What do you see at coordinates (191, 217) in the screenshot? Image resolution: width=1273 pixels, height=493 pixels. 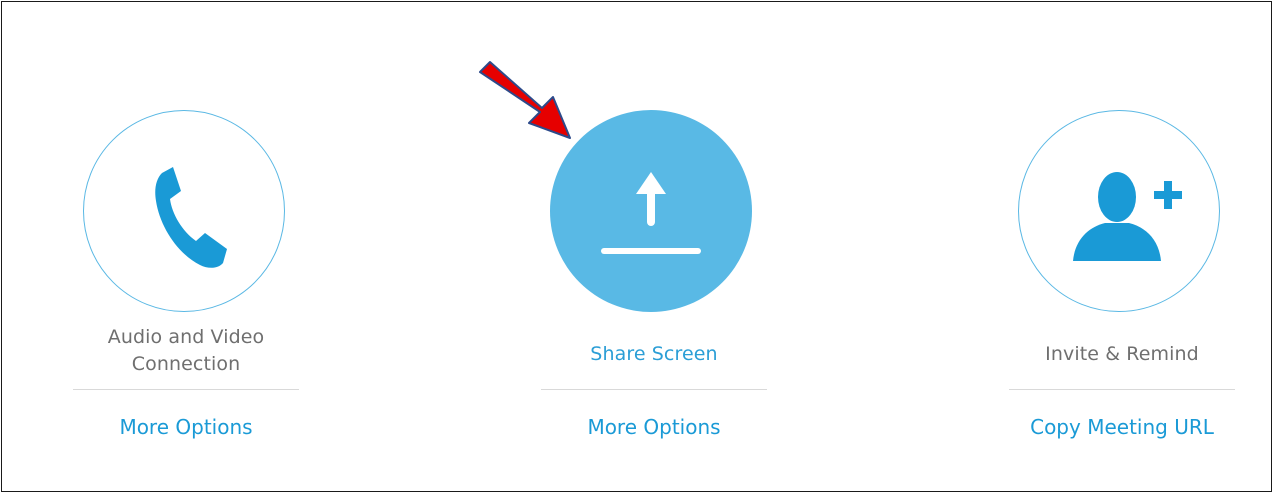 I see `phone-icon` at bounding box center [191, 217].